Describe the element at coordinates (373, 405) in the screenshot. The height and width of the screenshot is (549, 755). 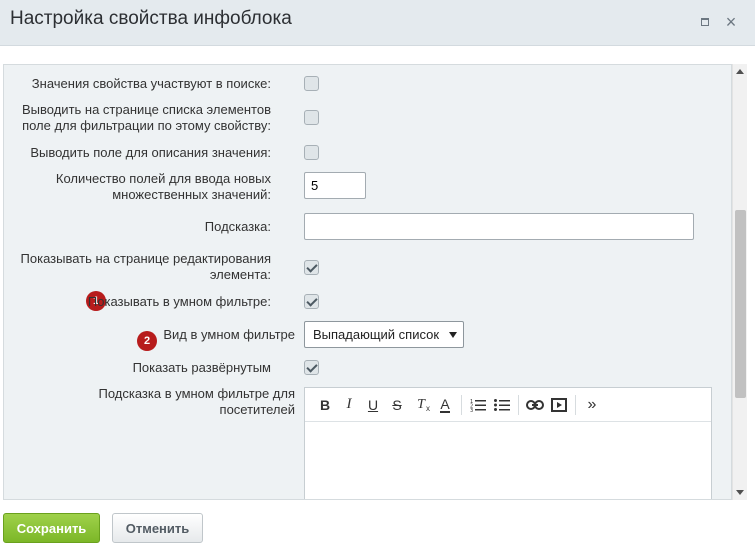
I see `underline-button: U` at that location.